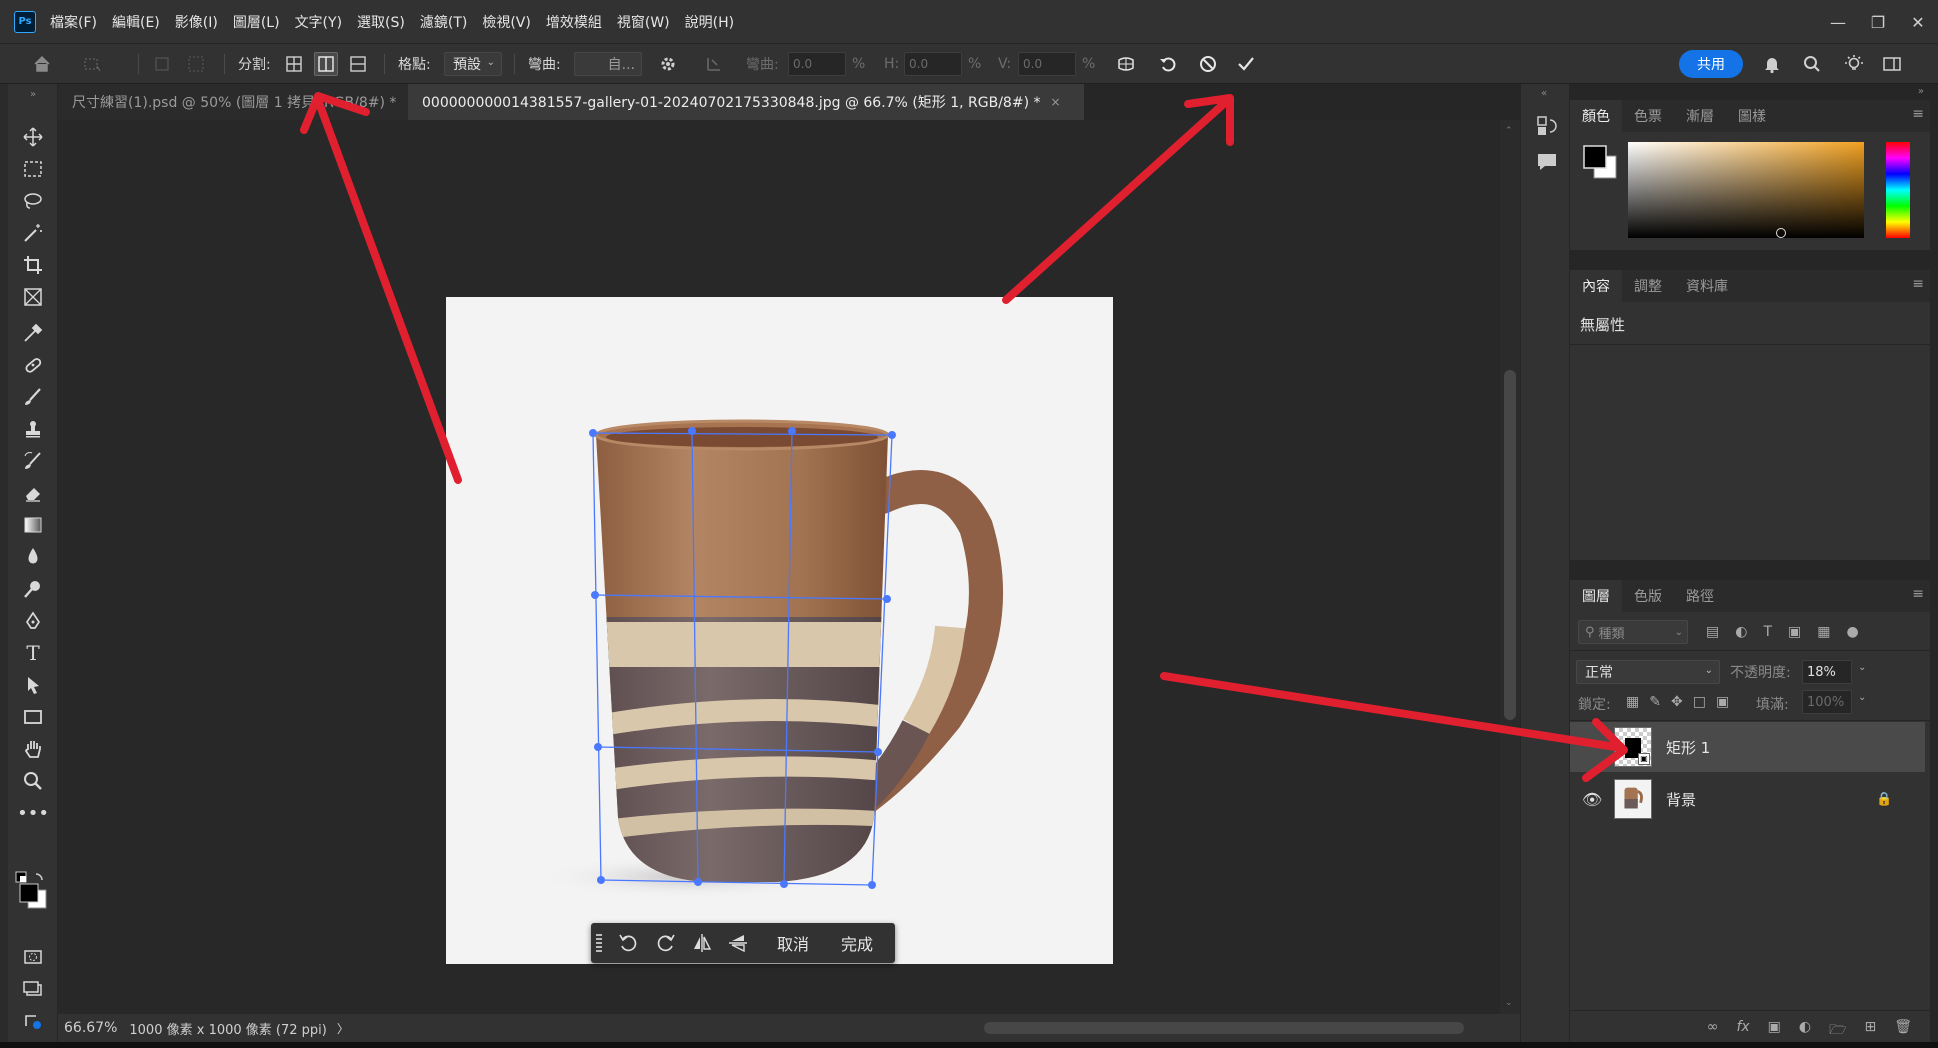 The width and height of the screenshot is (1938, 1048). I want to click on minimize-icon: —, so click(1838, 22).